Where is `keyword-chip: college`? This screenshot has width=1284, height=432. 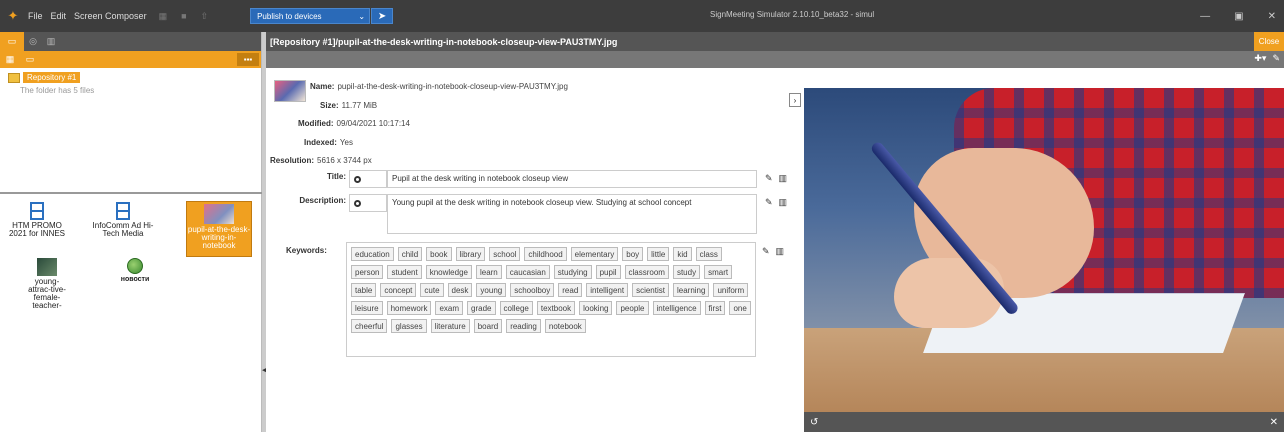
keyword-chip: college is located at coordinates (516, 308).